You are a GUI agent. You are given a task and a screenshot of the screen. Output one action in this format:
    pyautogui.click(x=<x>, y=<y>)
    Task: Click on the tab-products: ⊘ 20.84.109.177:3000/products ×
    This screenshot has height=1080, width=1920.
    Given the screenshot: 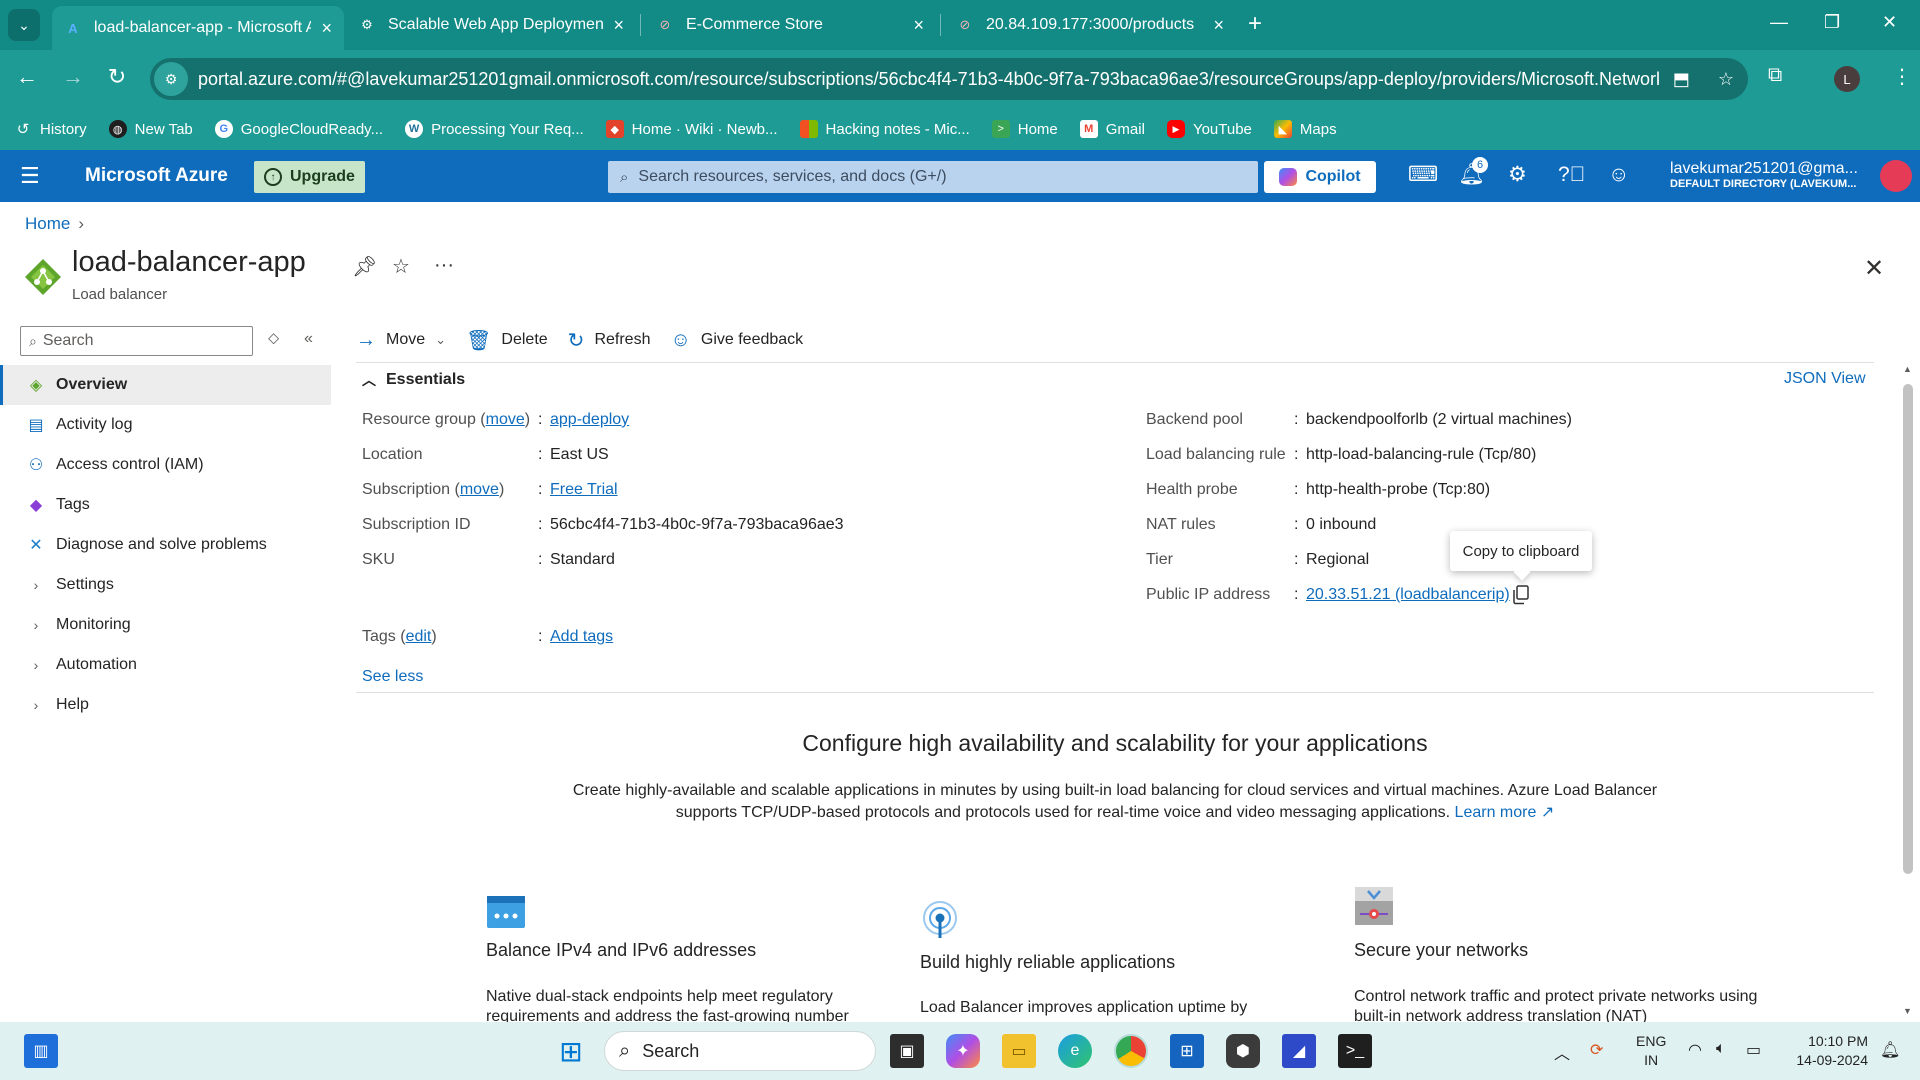 What is the action you would take?
    pyautogui.click(x=1090, y=25)
    